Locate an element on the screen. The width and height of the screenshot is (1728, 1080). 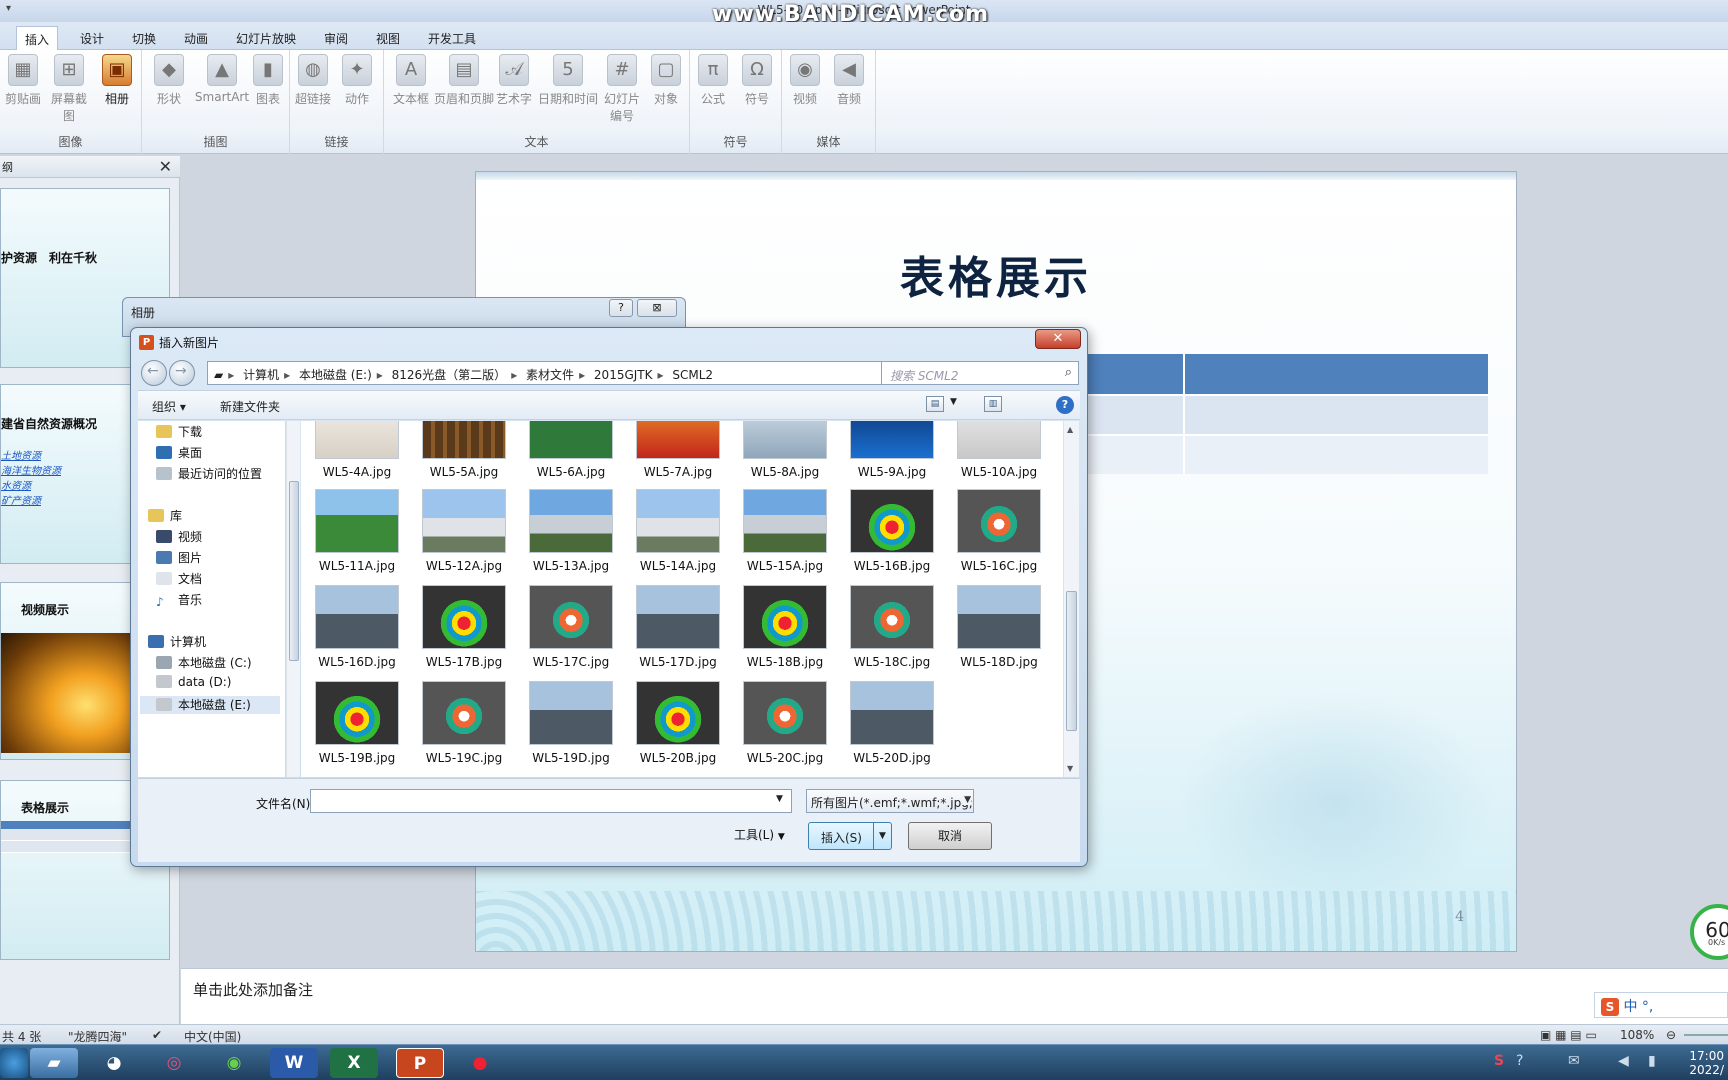
nav-item-music: ♪ 音乐 is located at coordinates (179, 600).